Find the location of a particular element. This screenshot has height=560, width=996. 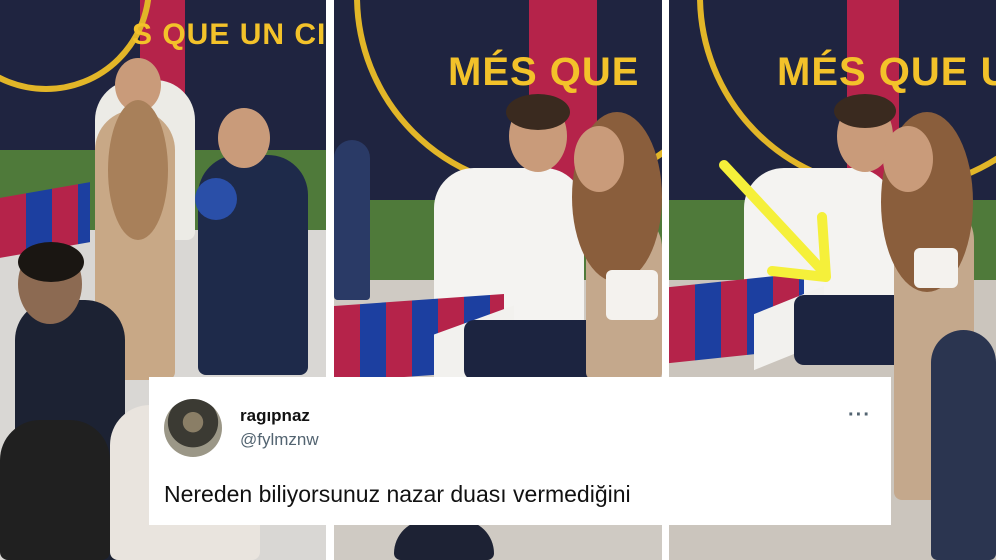

arrow-annotation is located at coordinates (775, 221).